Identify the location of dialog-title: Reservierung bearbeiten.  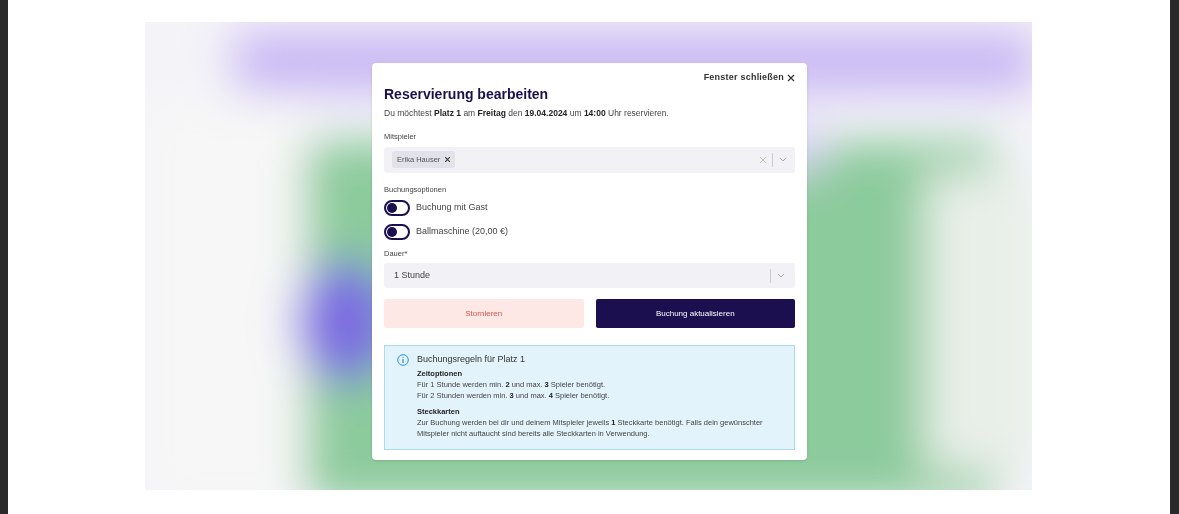
(467, 93).